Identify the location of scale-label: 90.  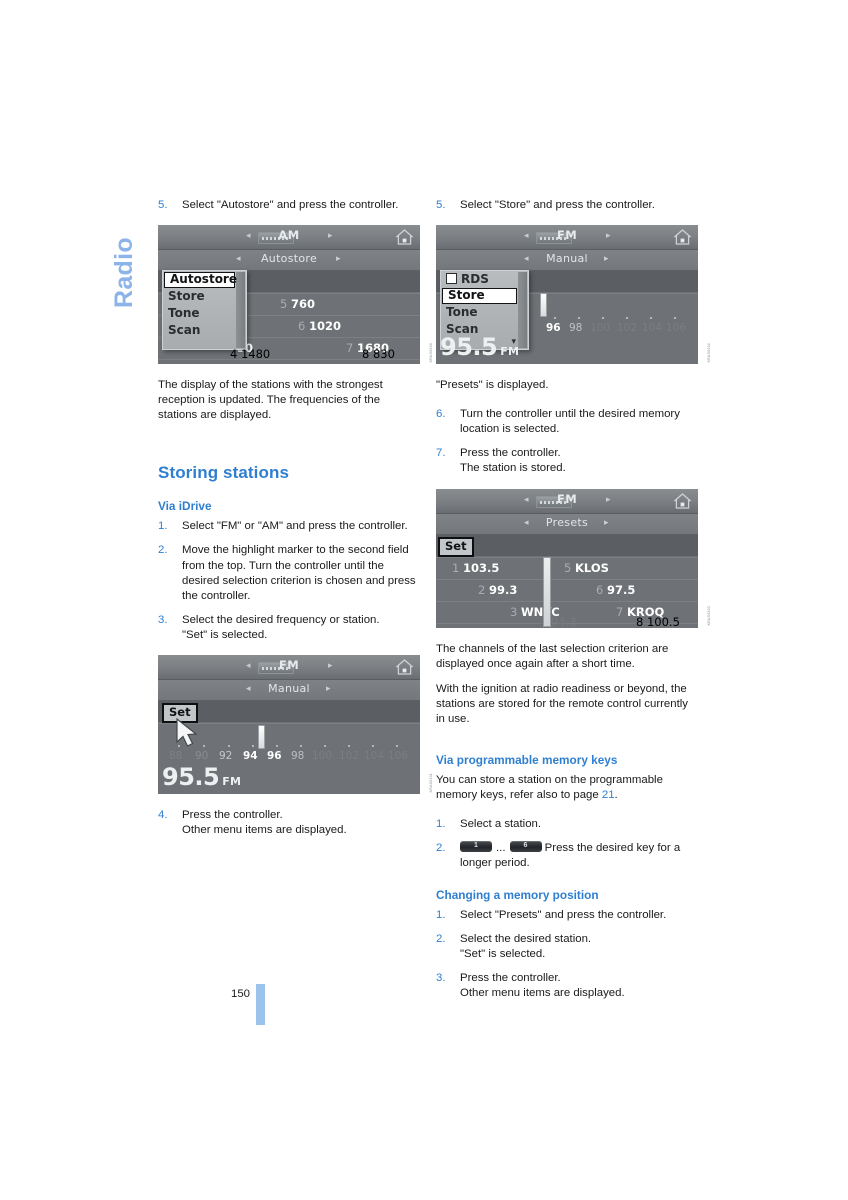
(202, 756).